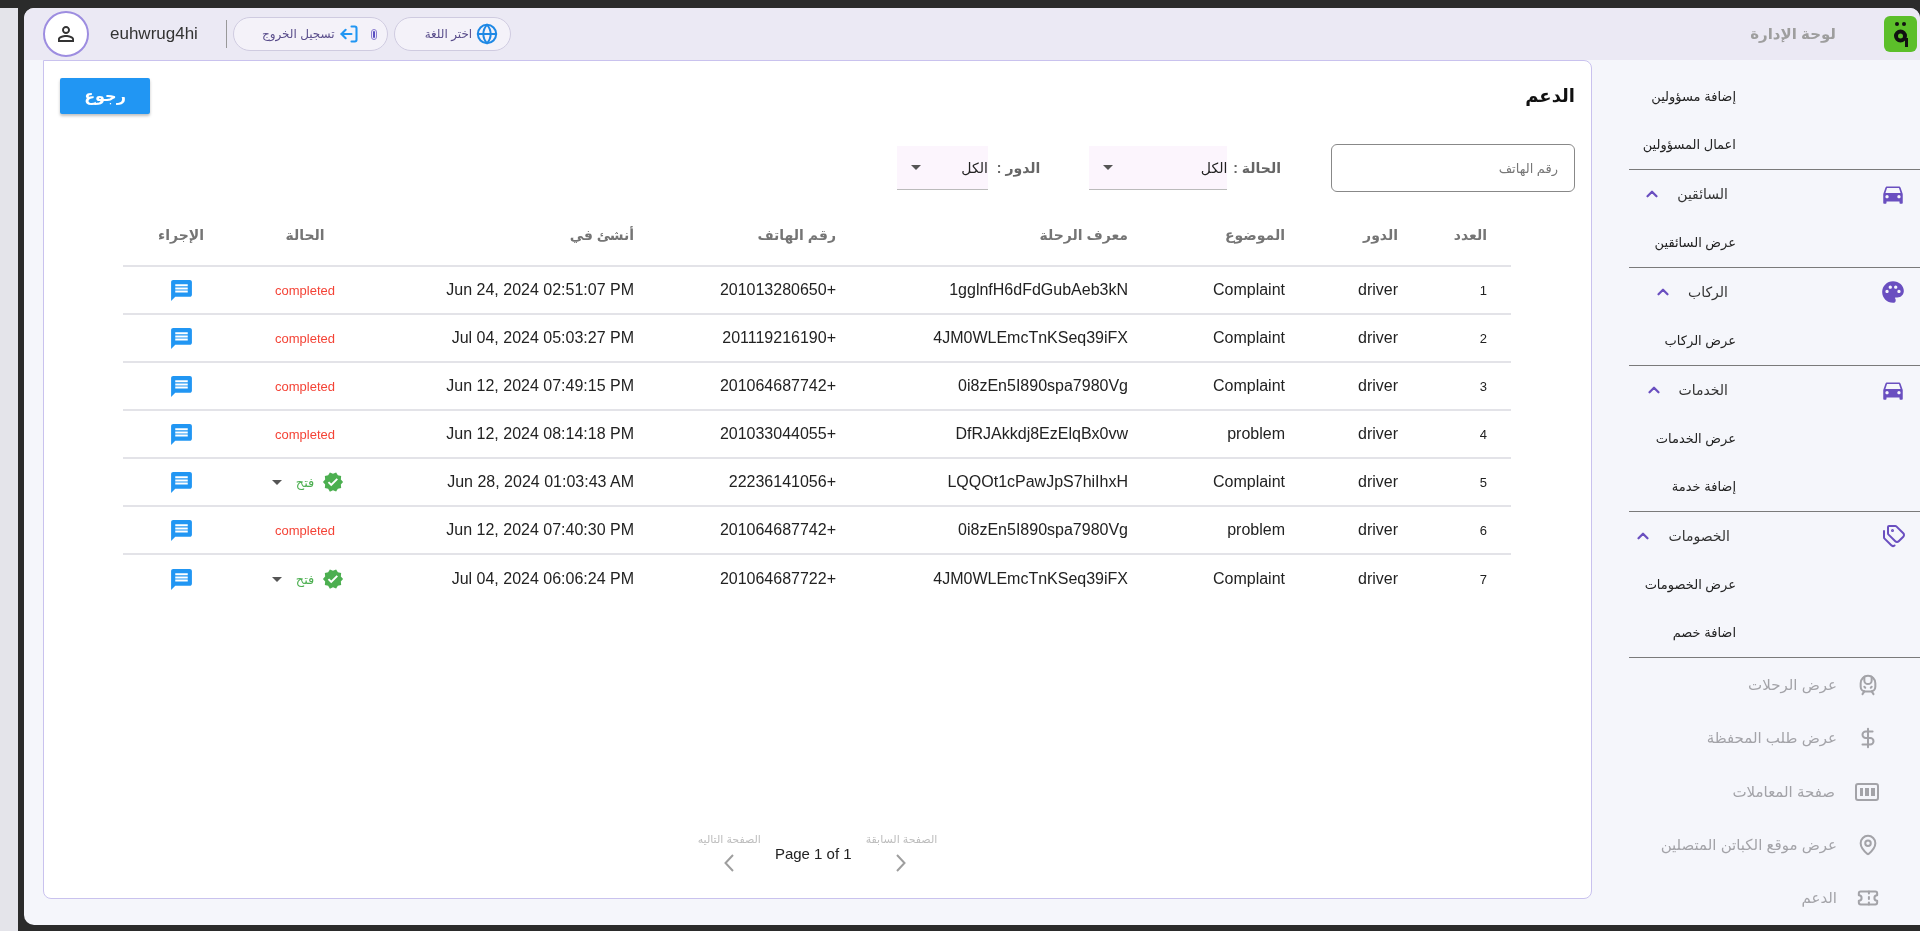 This screenshot has width=1920, height=931. Describe the element at coordinates (1757, 194) in the screenshot. I see `sidebar-group: السائقين` at that location.